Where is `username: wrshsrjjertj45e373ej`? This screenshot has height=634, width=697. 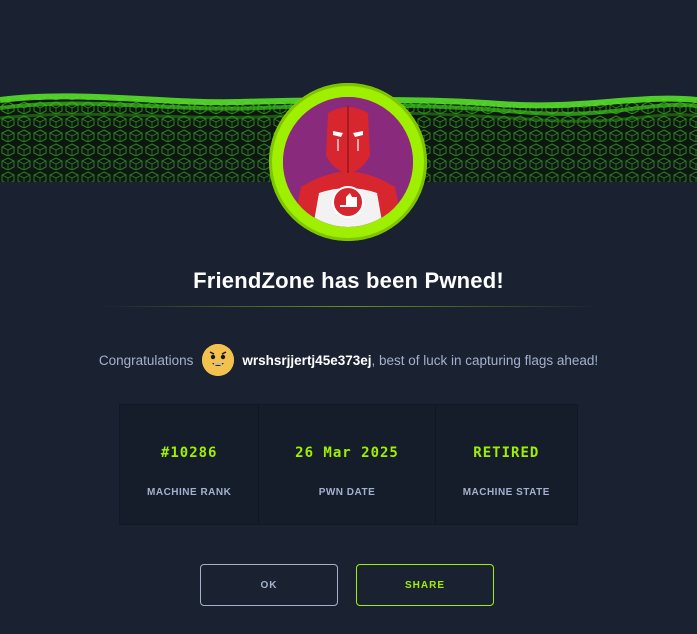 username: wrshsrjjertj45e373ej is located at coordinates (307, 360).